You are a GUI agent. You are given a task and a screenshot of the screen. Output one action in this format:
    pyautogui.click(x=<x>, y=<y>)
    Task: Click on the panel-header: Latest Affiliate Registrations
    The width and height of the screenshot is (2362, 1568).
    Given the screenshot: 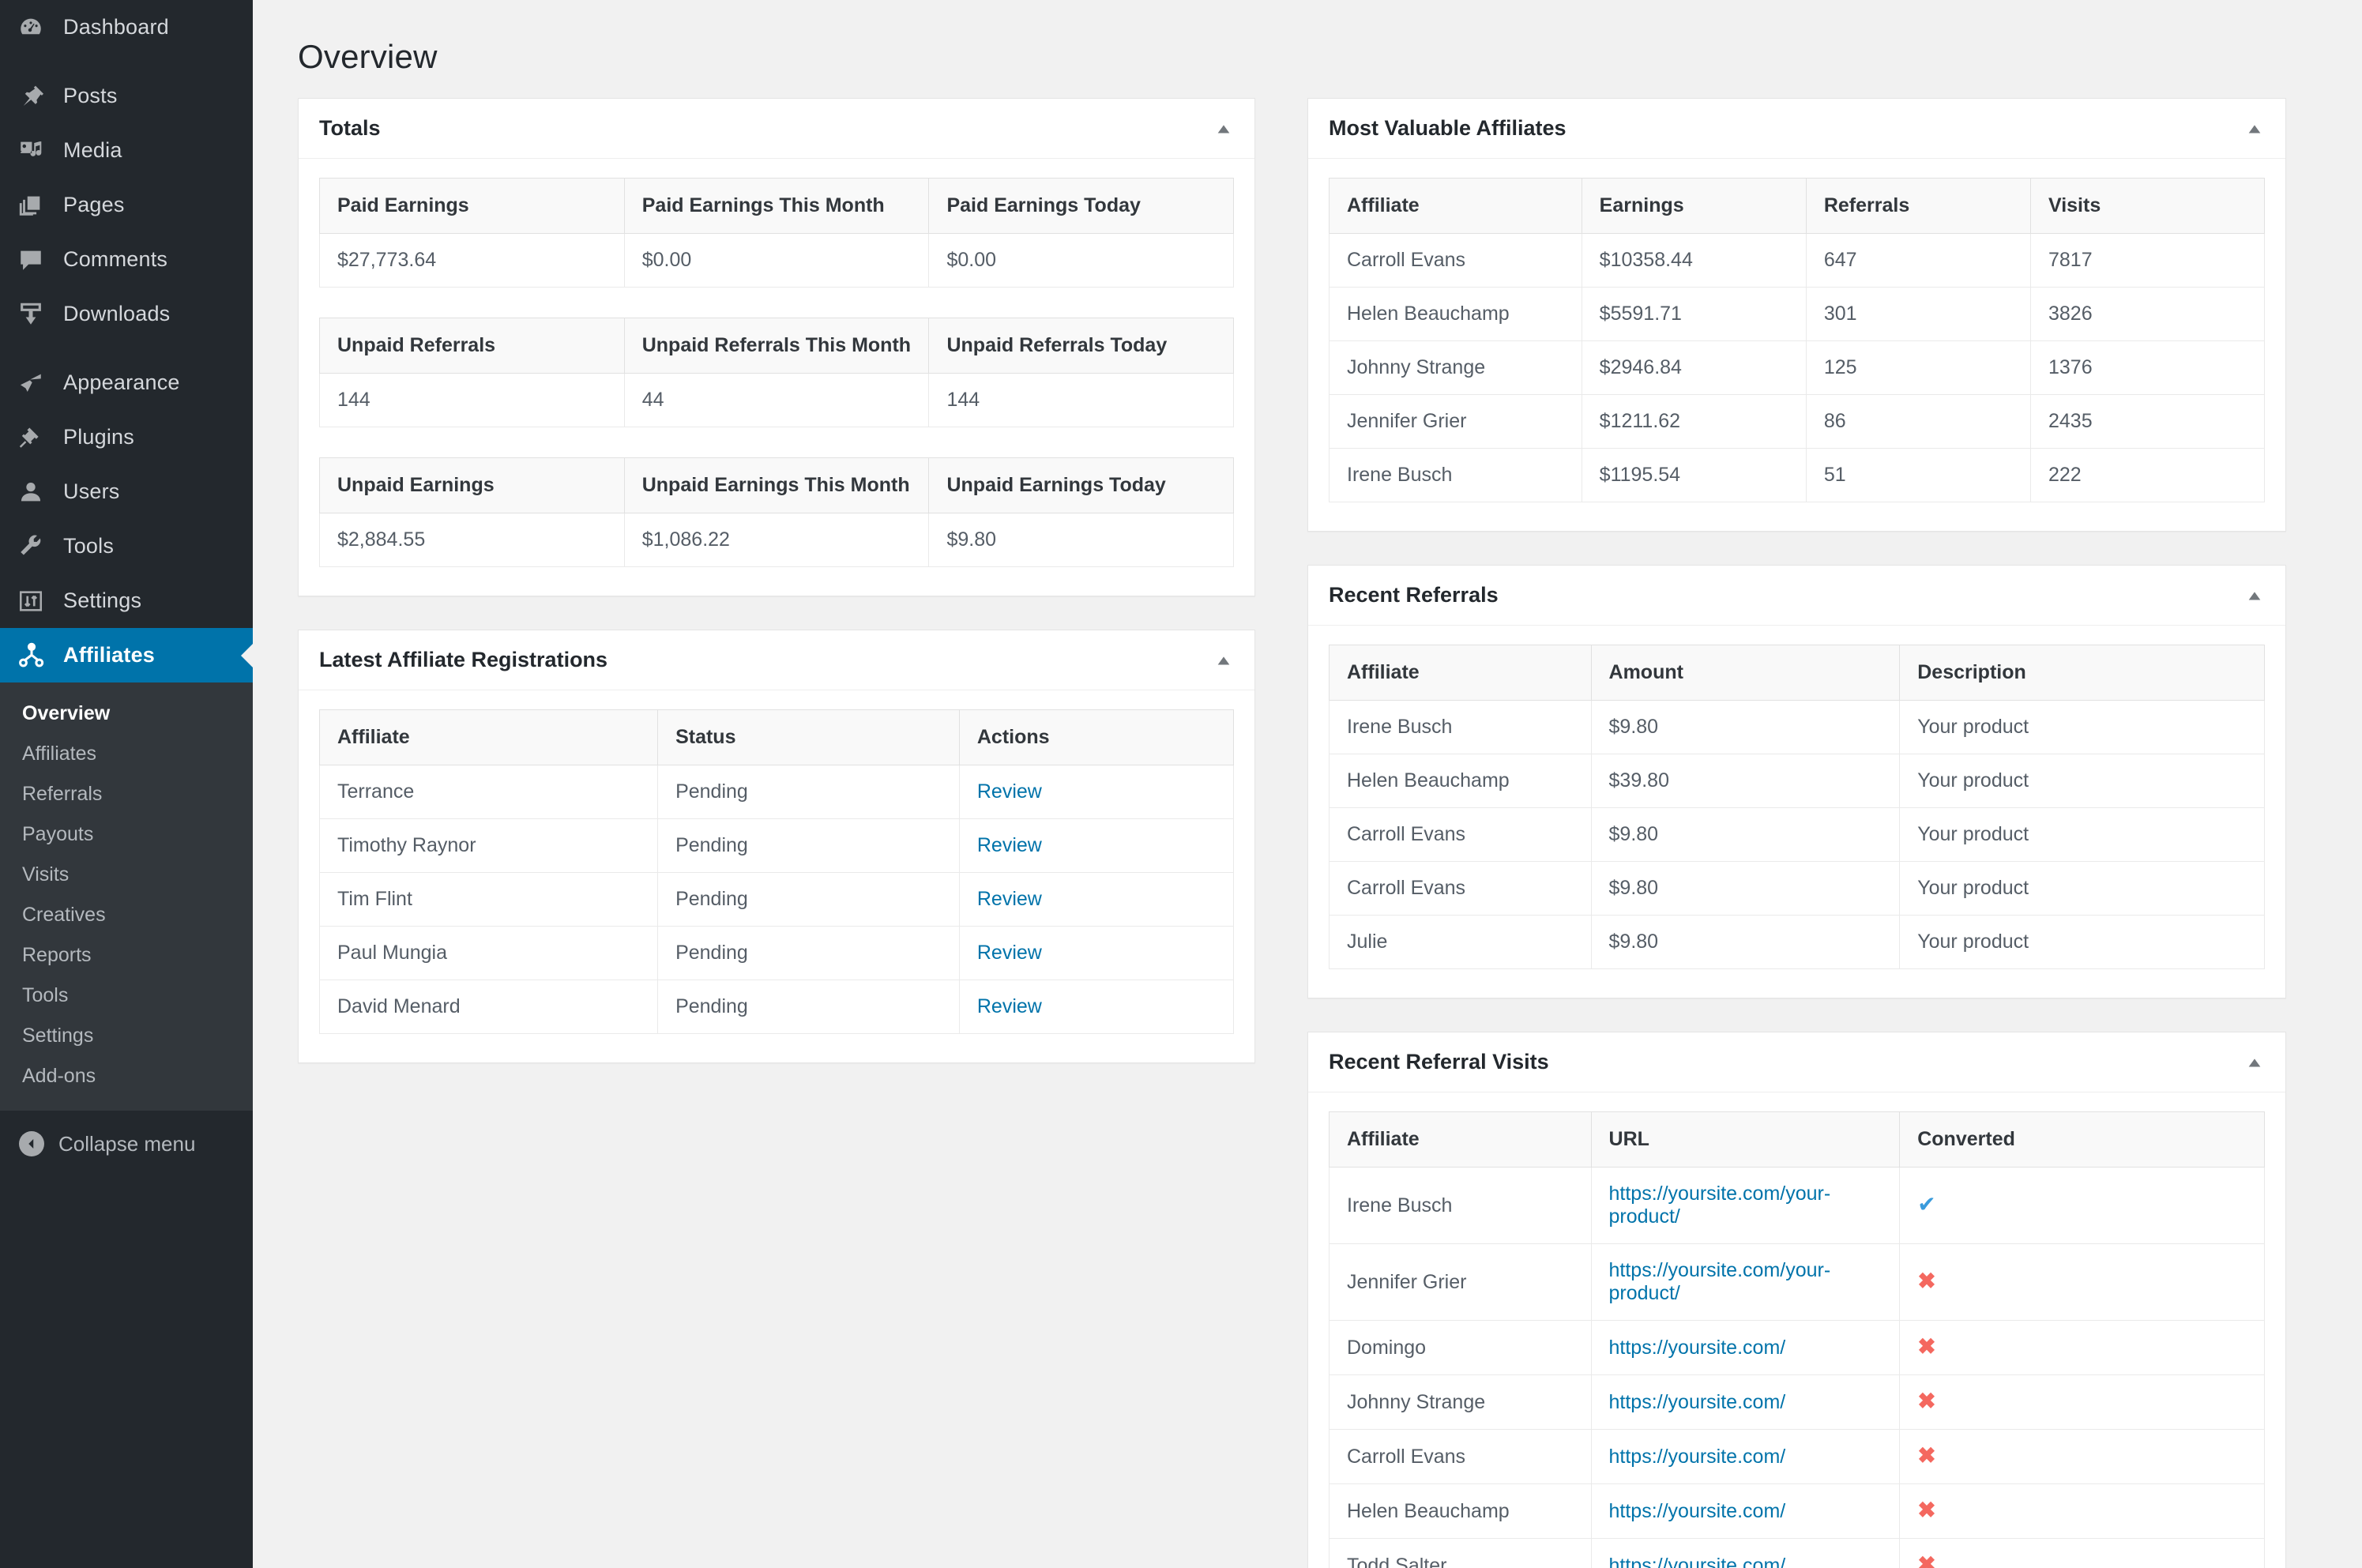 What is the action you would take?
    pyautogui.click(x=776, y=660)
    